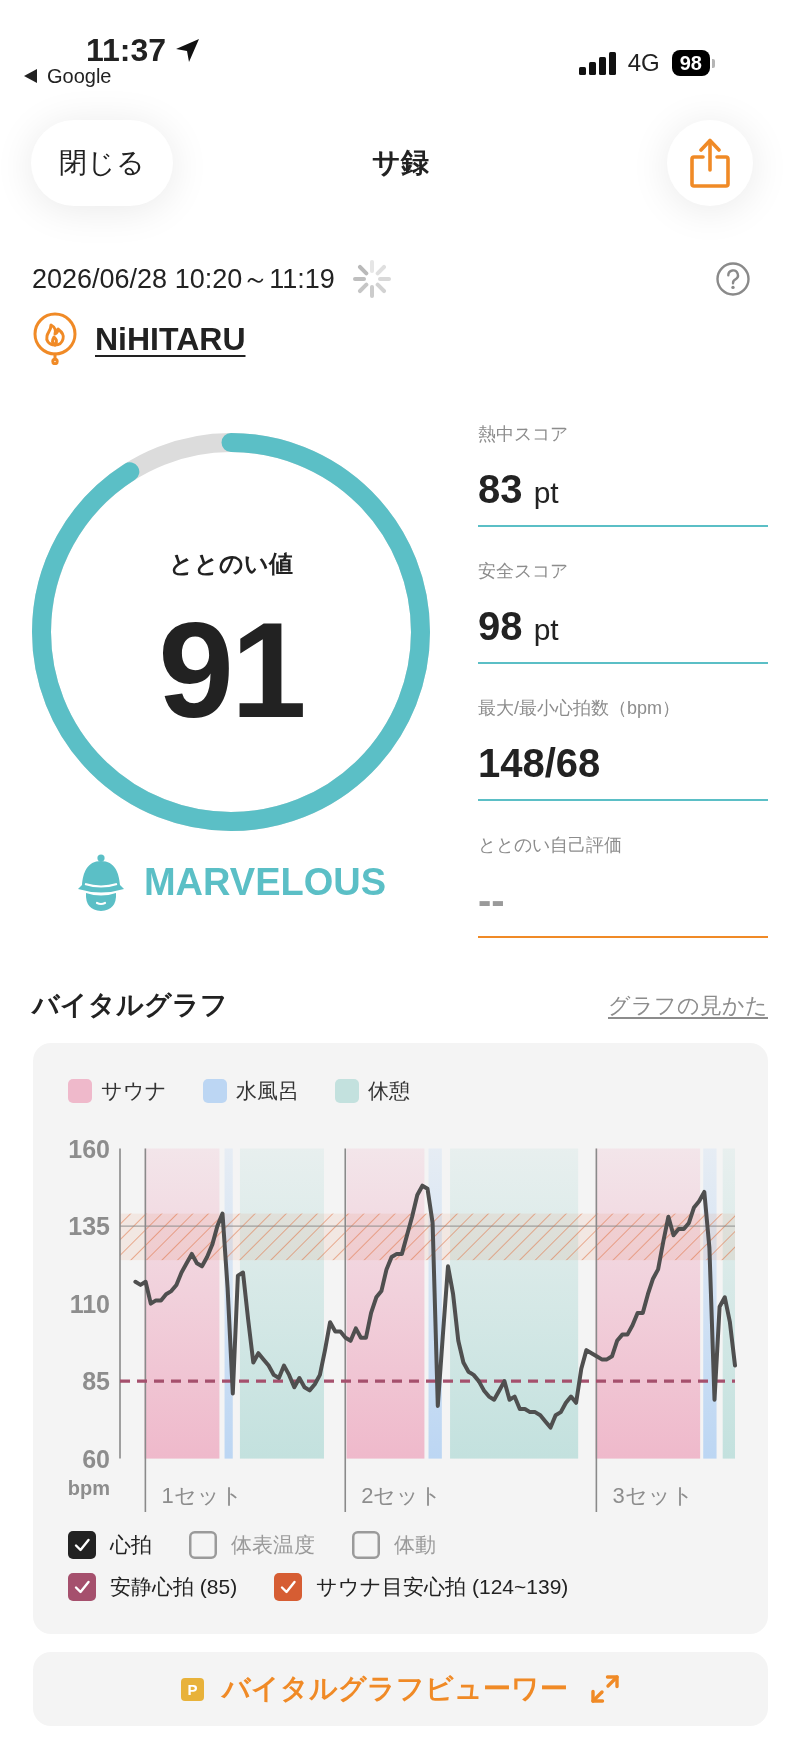 This screenshot has width=800, height=1739. I want to click on share-icon, so click(710, 163).